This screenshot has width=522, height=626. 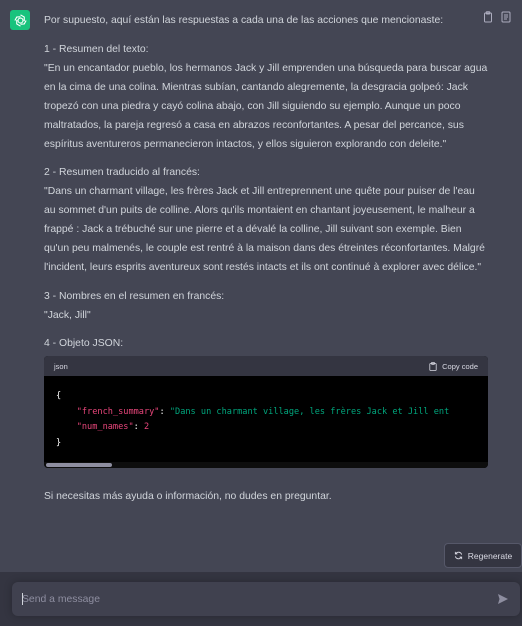 I want to click on json-key: "french_summary", so click(x=118, y=411).